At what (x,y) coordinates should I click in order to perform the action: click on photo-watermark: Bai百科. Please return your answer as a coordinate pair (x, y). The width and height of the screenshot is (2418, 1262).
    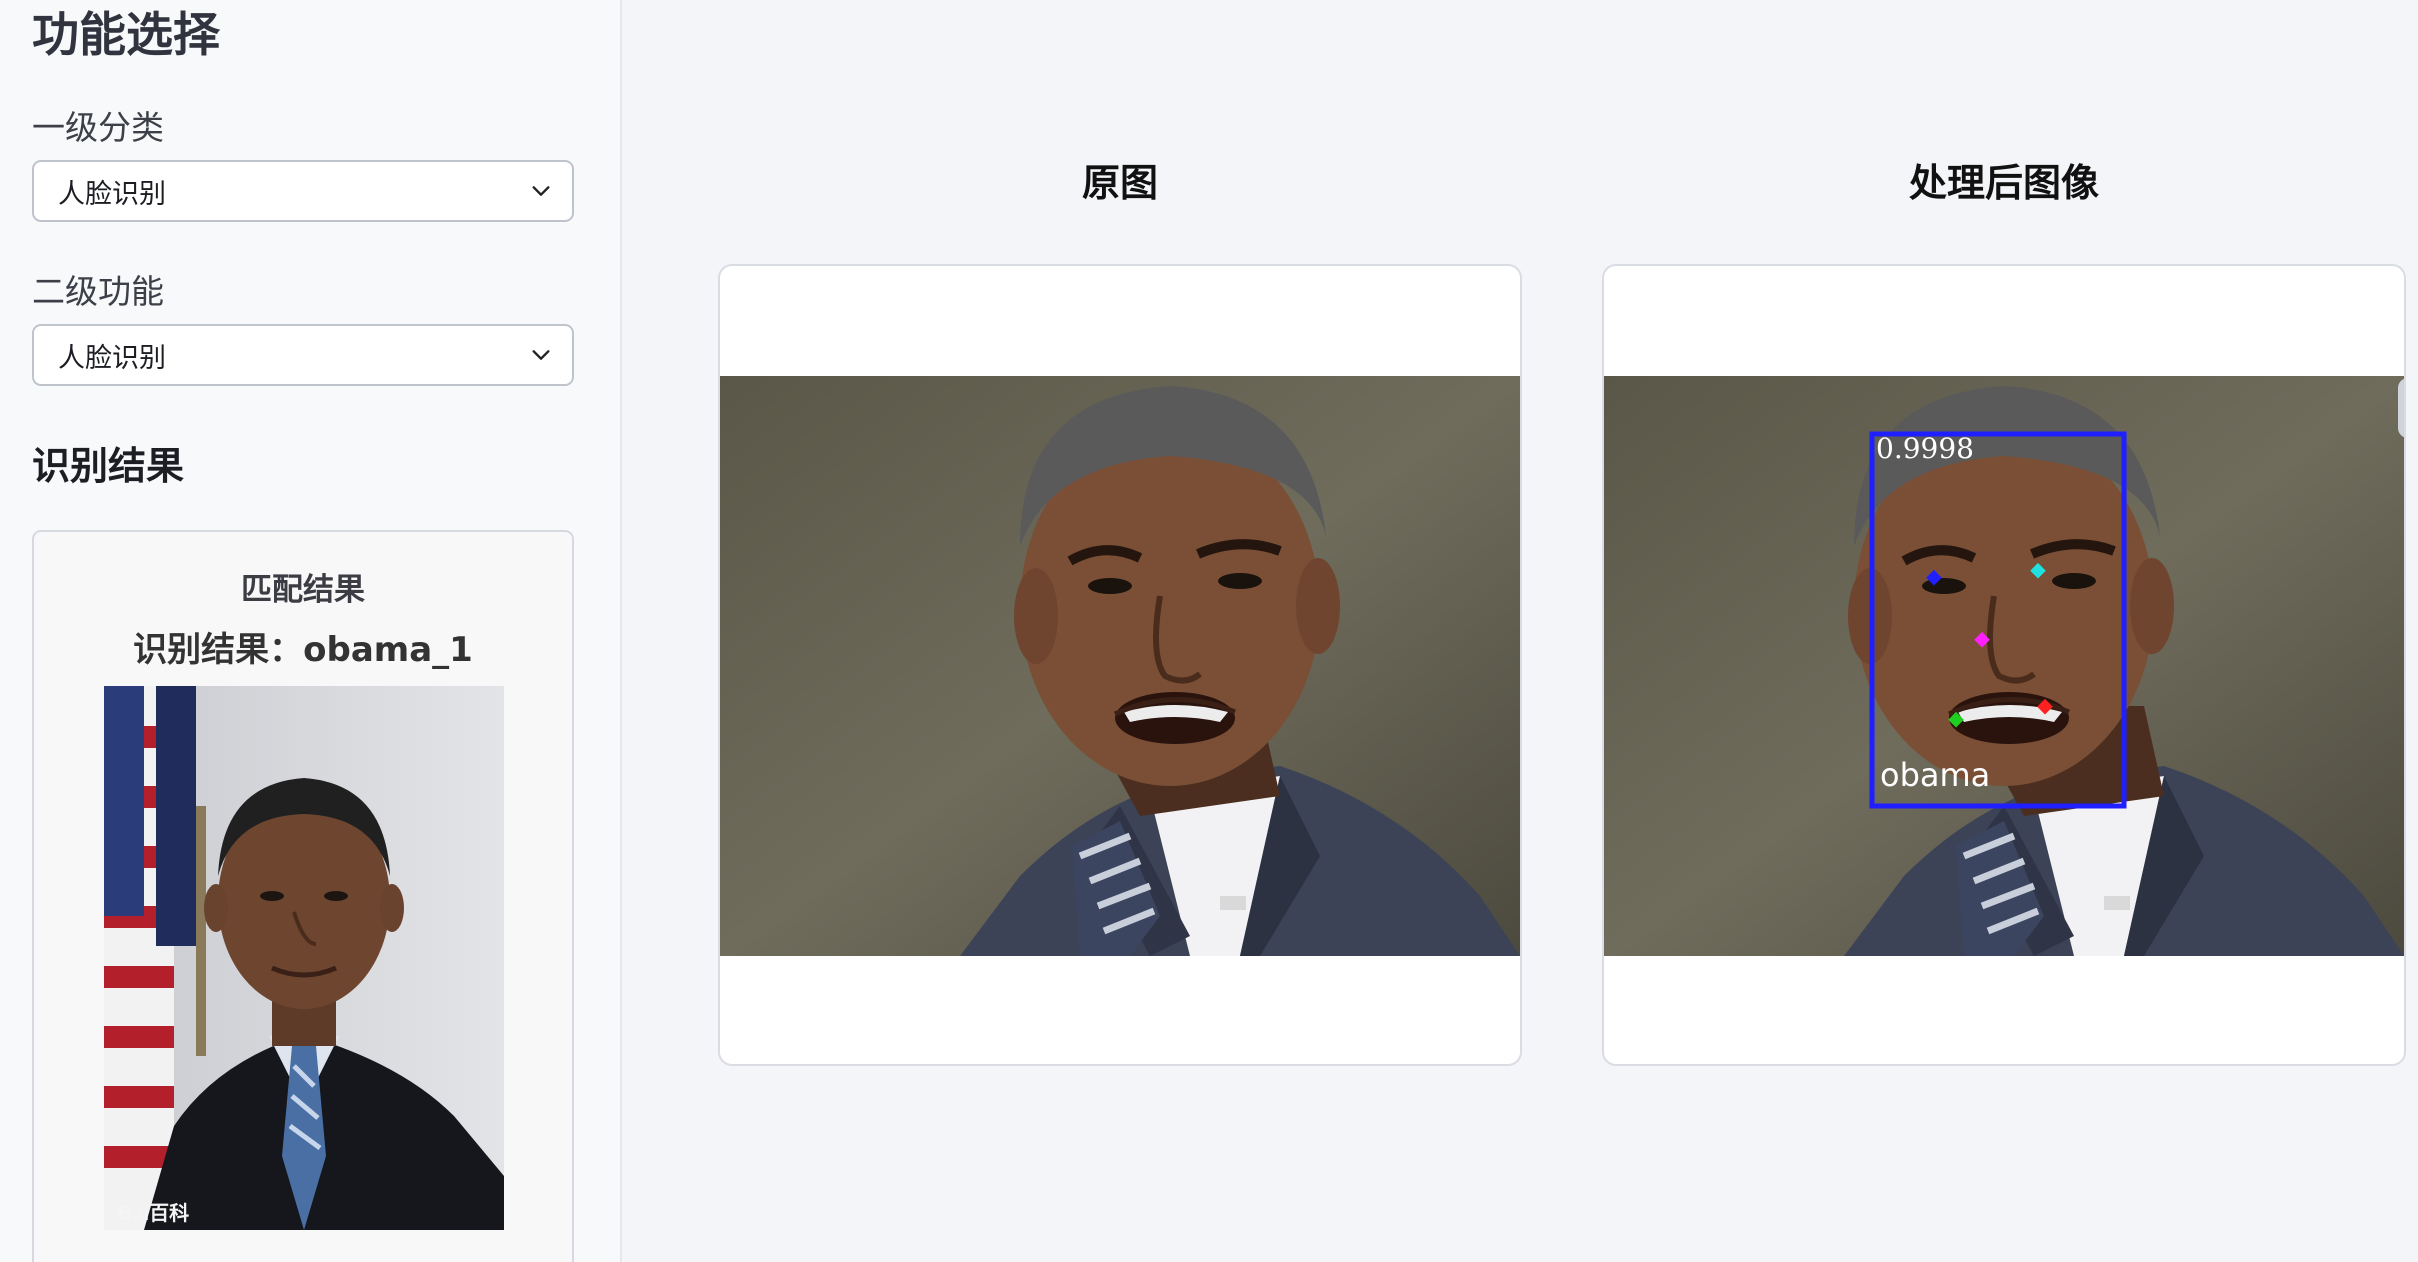
    Looking at the image, I should click on (153, 1213).